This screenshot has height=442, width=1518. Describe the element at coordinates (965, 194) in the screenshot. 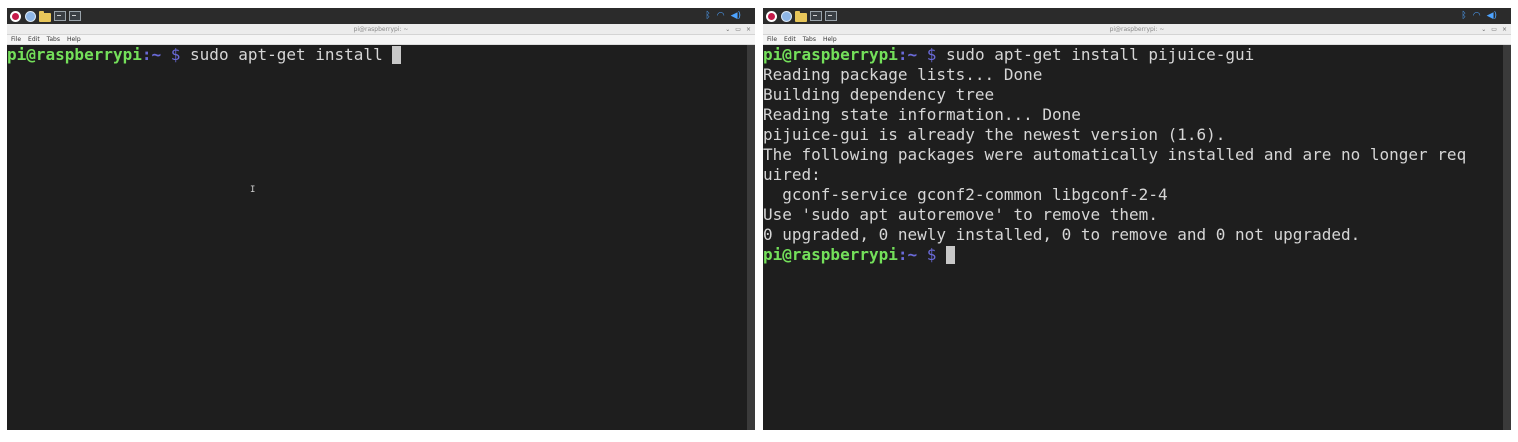

I see `output-line: gconf-service gconf2-common libgconf-2-4` at that location.